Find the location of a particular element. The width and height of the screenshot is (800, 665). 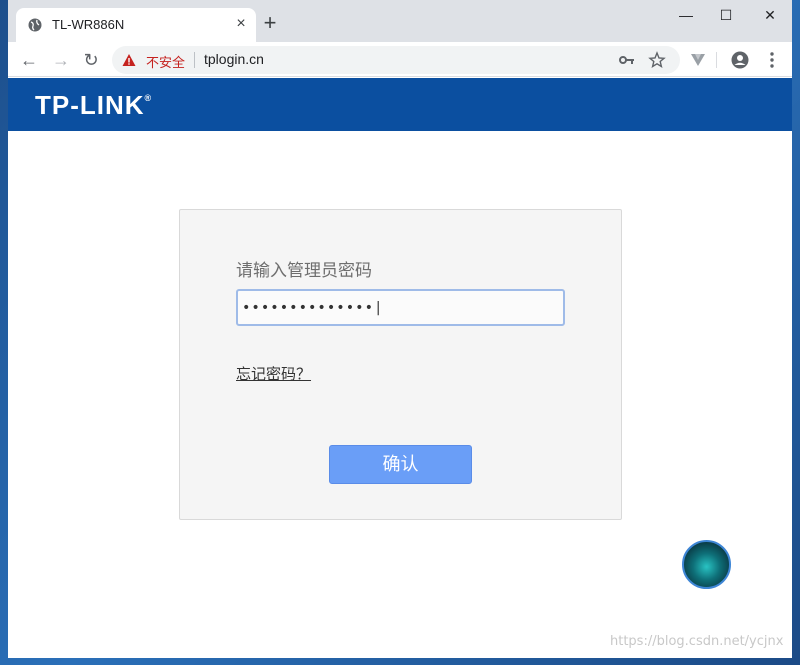

browser-toolbar: ← → ↻ 不安全 tplogin.cn is located at coordinates (400, 59).